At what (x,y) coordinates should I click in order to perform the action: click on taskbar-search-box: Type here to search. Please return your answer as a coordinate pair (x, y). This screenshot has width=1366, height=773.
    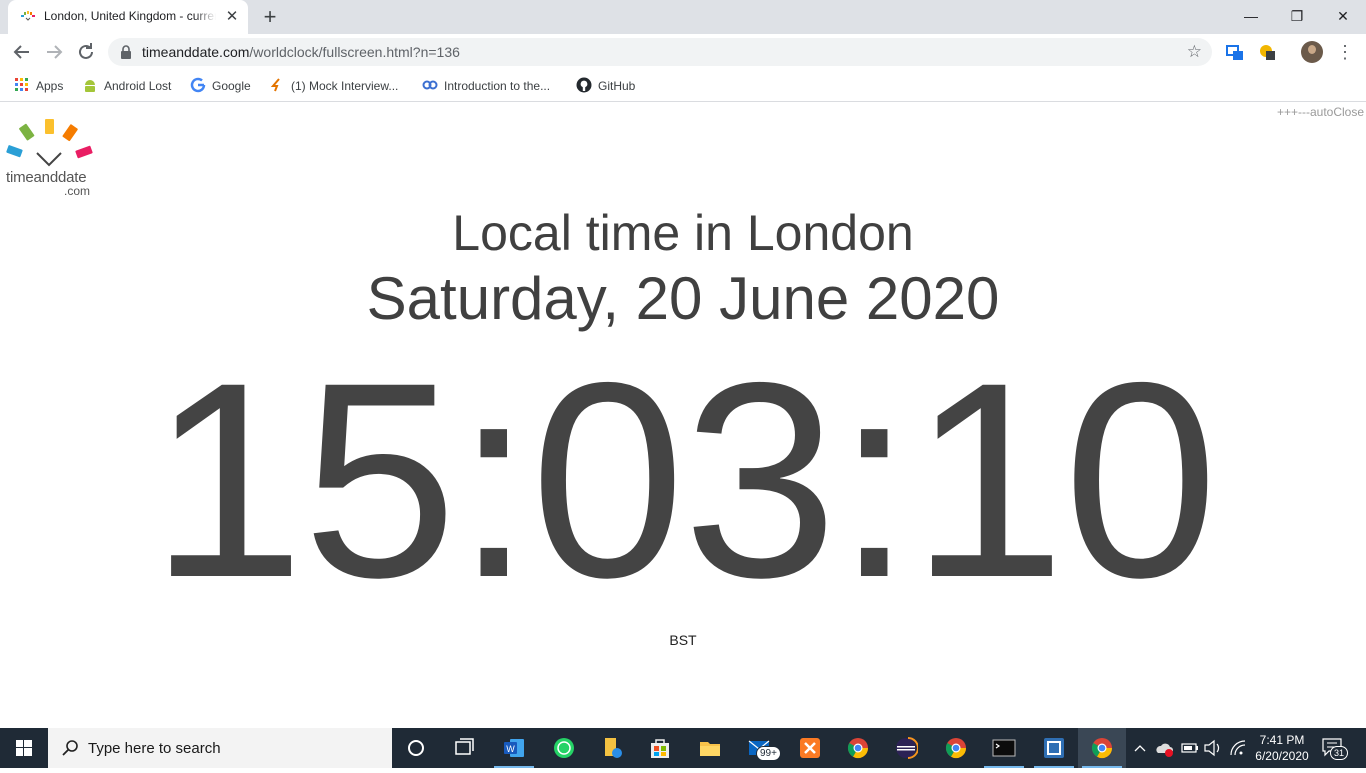
    Looking at the image, I should click on (220, 748).